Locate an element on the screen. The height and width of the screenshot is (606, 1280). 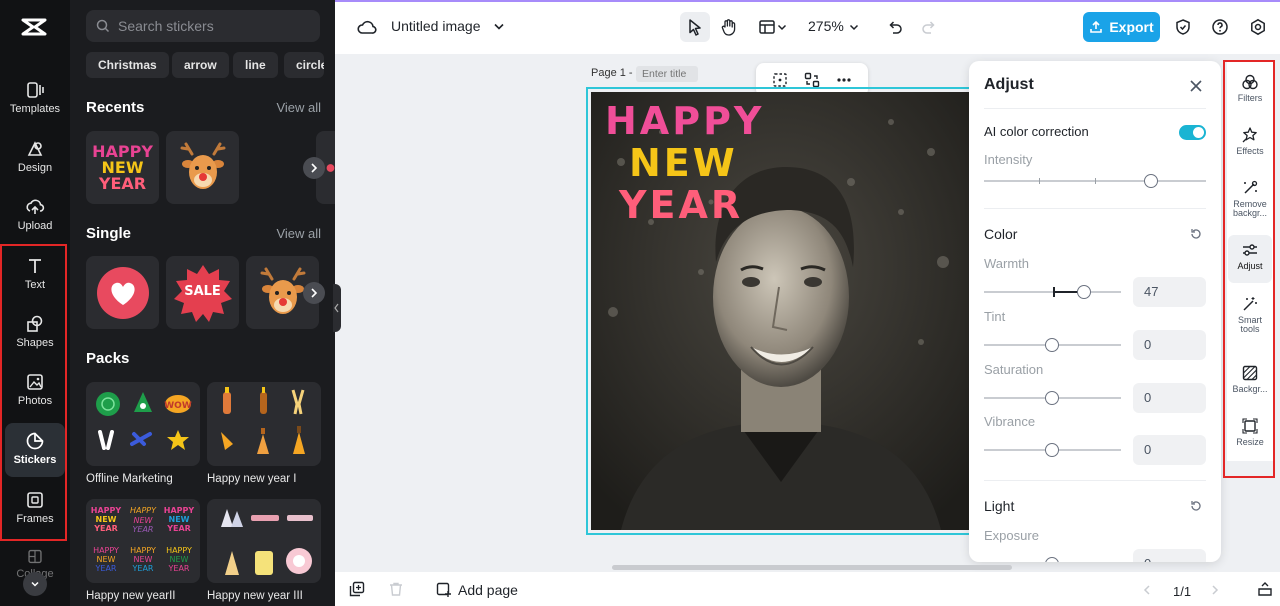
capcut-logo-icon is located at coordinates (34, 27).